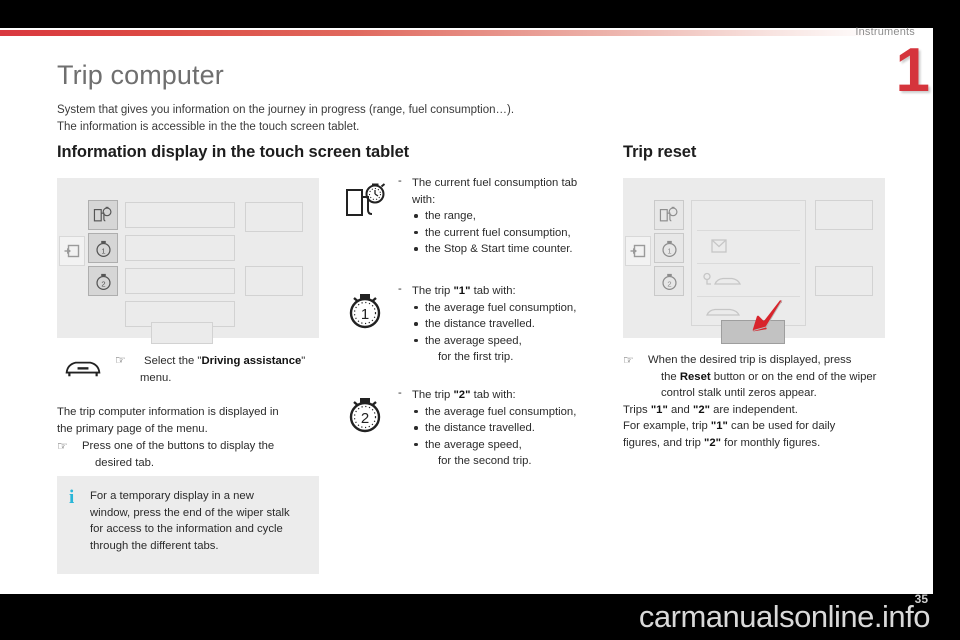 This screenshot has height=640, width=960. What do you see at coordinates (667, 426) in the screenshot?
I see `example-text-a: For example, trip` at bounding box center [667, 426].